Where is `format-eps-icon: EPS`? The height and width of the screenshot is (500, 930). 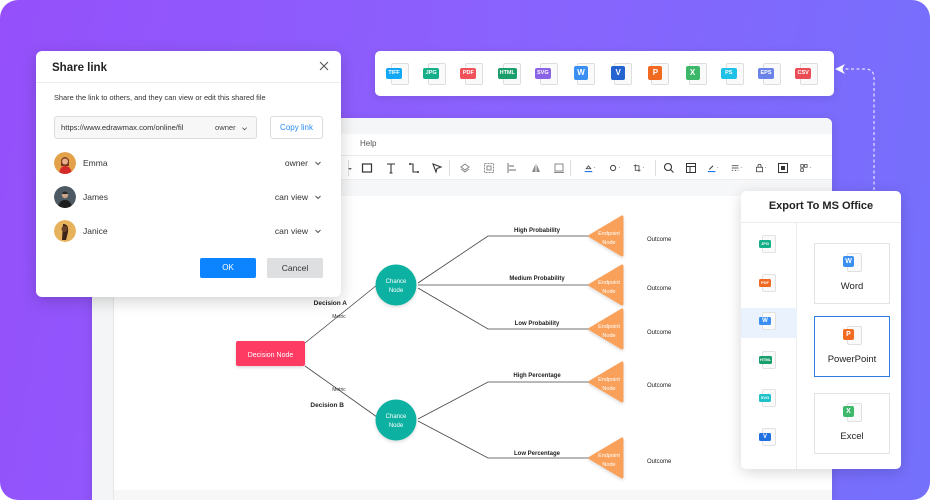
format-eps-icon: EPS is located at coordinates (770, 74).